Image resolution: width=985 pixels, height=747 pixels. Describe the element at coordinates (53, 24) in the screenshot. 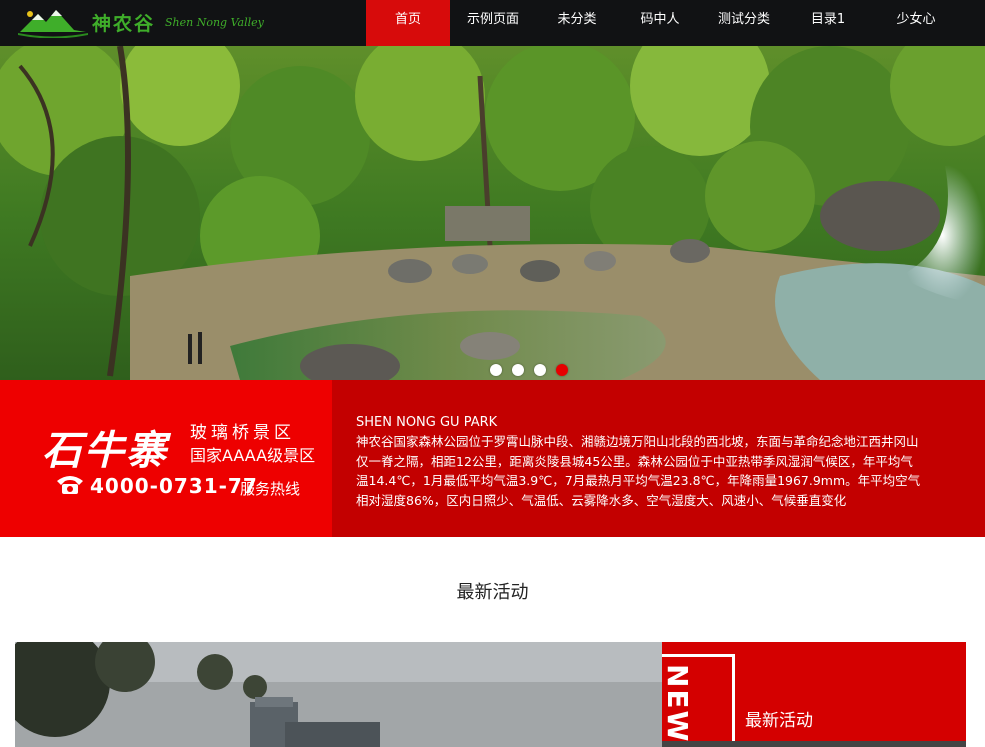

I see `mountain-logo-icon` at that location.